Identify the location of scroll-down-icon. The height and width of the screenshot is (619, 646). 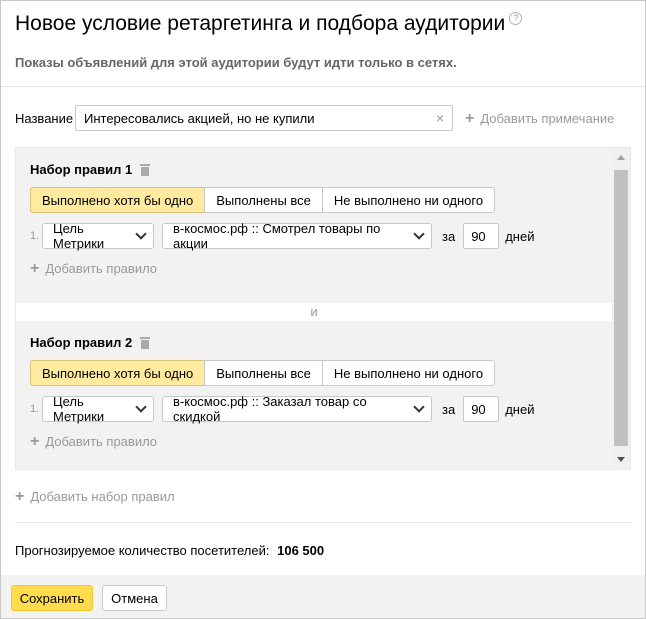
(621, 459).